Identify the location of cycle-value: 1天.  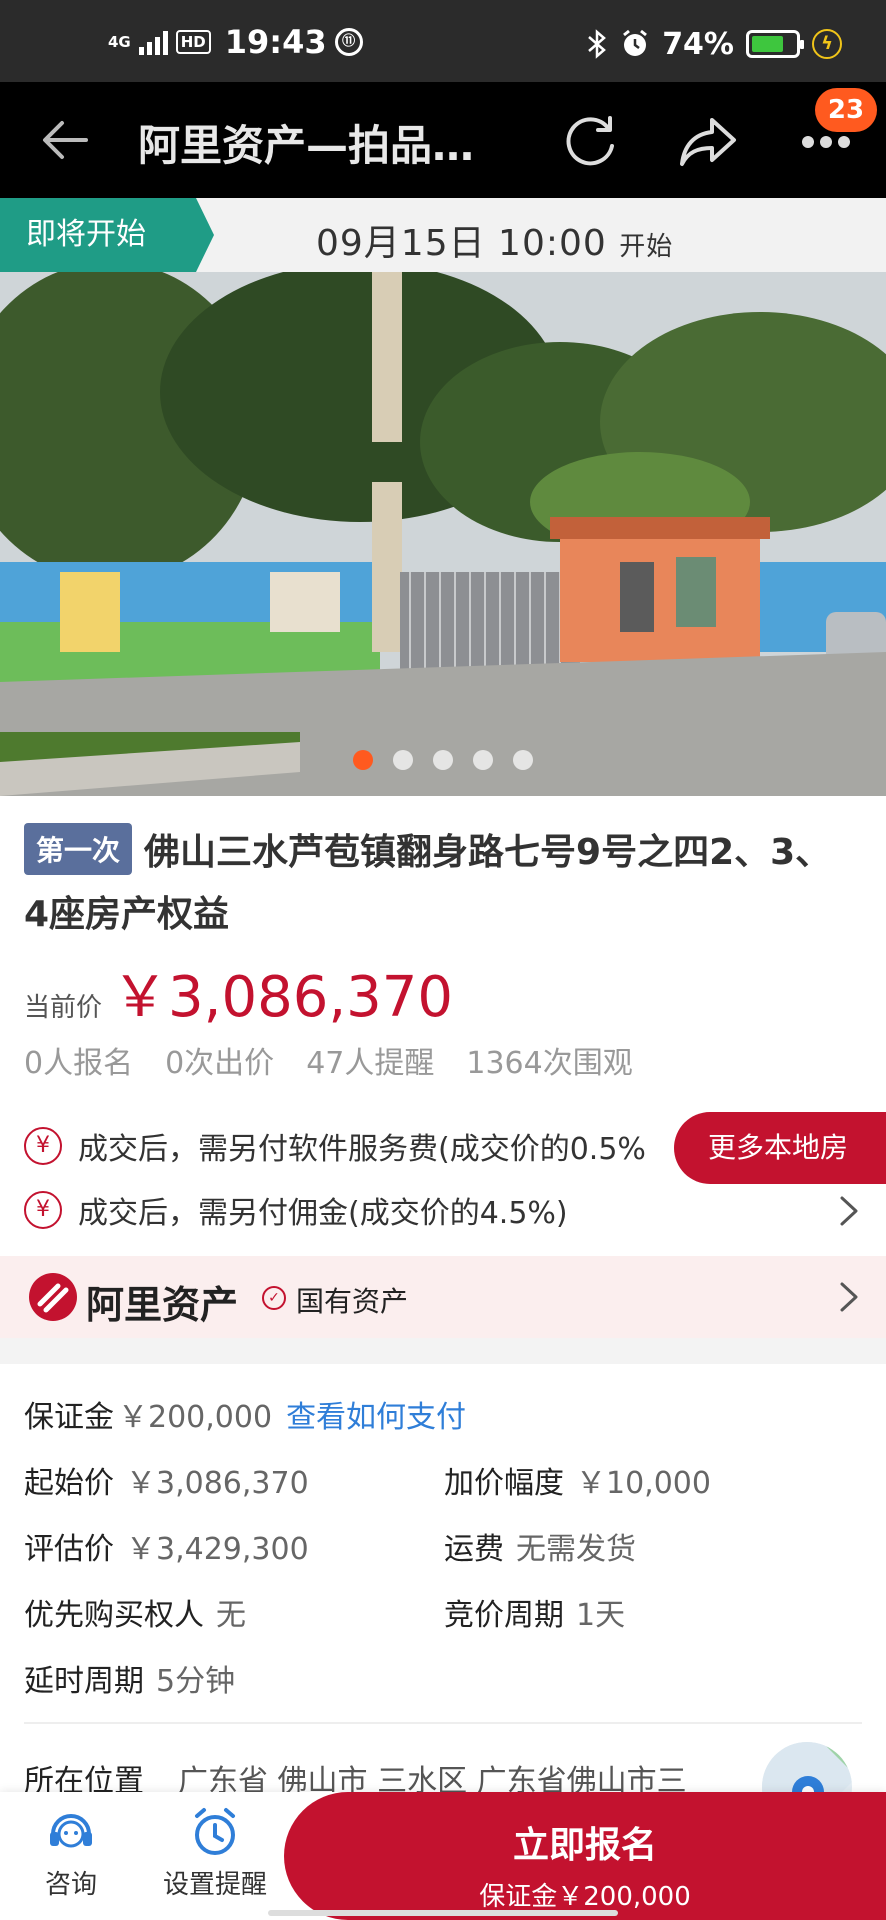
(601, 1615).